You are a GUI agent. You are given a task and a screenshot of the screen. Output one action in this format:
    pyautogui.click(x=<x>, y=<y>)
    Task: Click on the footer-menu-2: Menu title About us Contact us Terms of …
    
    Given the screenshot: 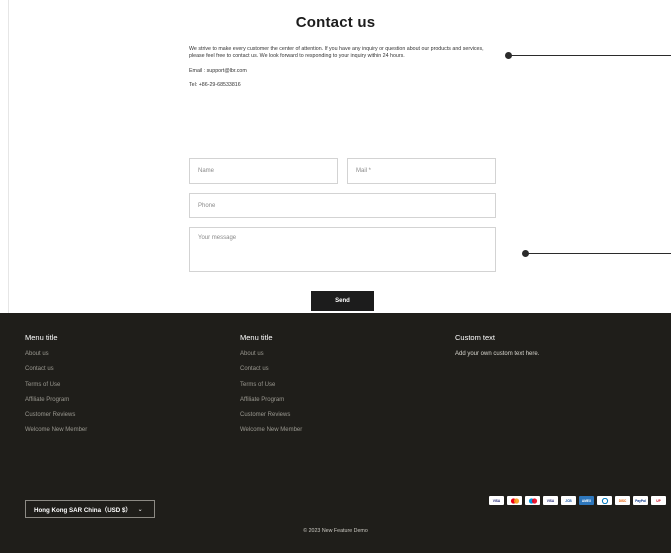 What is the action you would take?
    pyautogui.click(x=271, y=388)
    